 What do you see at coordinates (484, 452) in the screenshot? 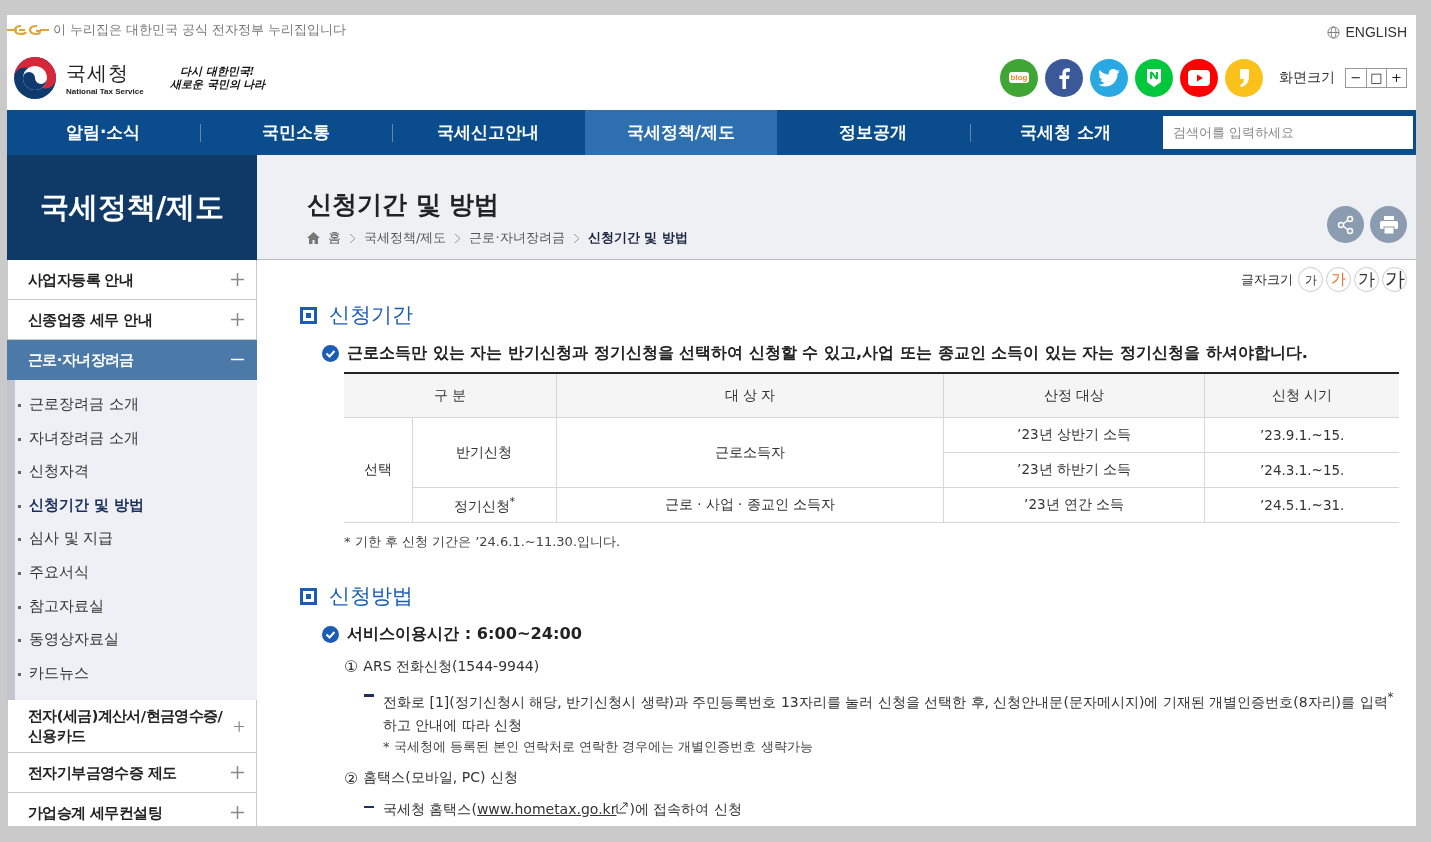
I see `table-cell: 반기신청` at bounding box center [484, 452].